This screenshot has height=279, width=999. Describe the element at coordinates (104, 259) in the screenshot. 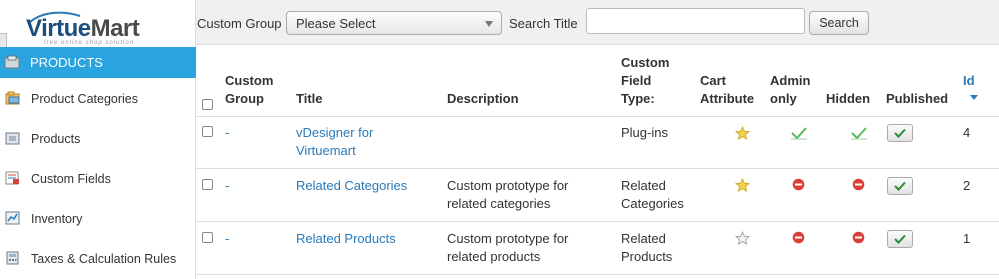

I see `sidebar-item-label: Taxes & Calculation Rules` at that location.